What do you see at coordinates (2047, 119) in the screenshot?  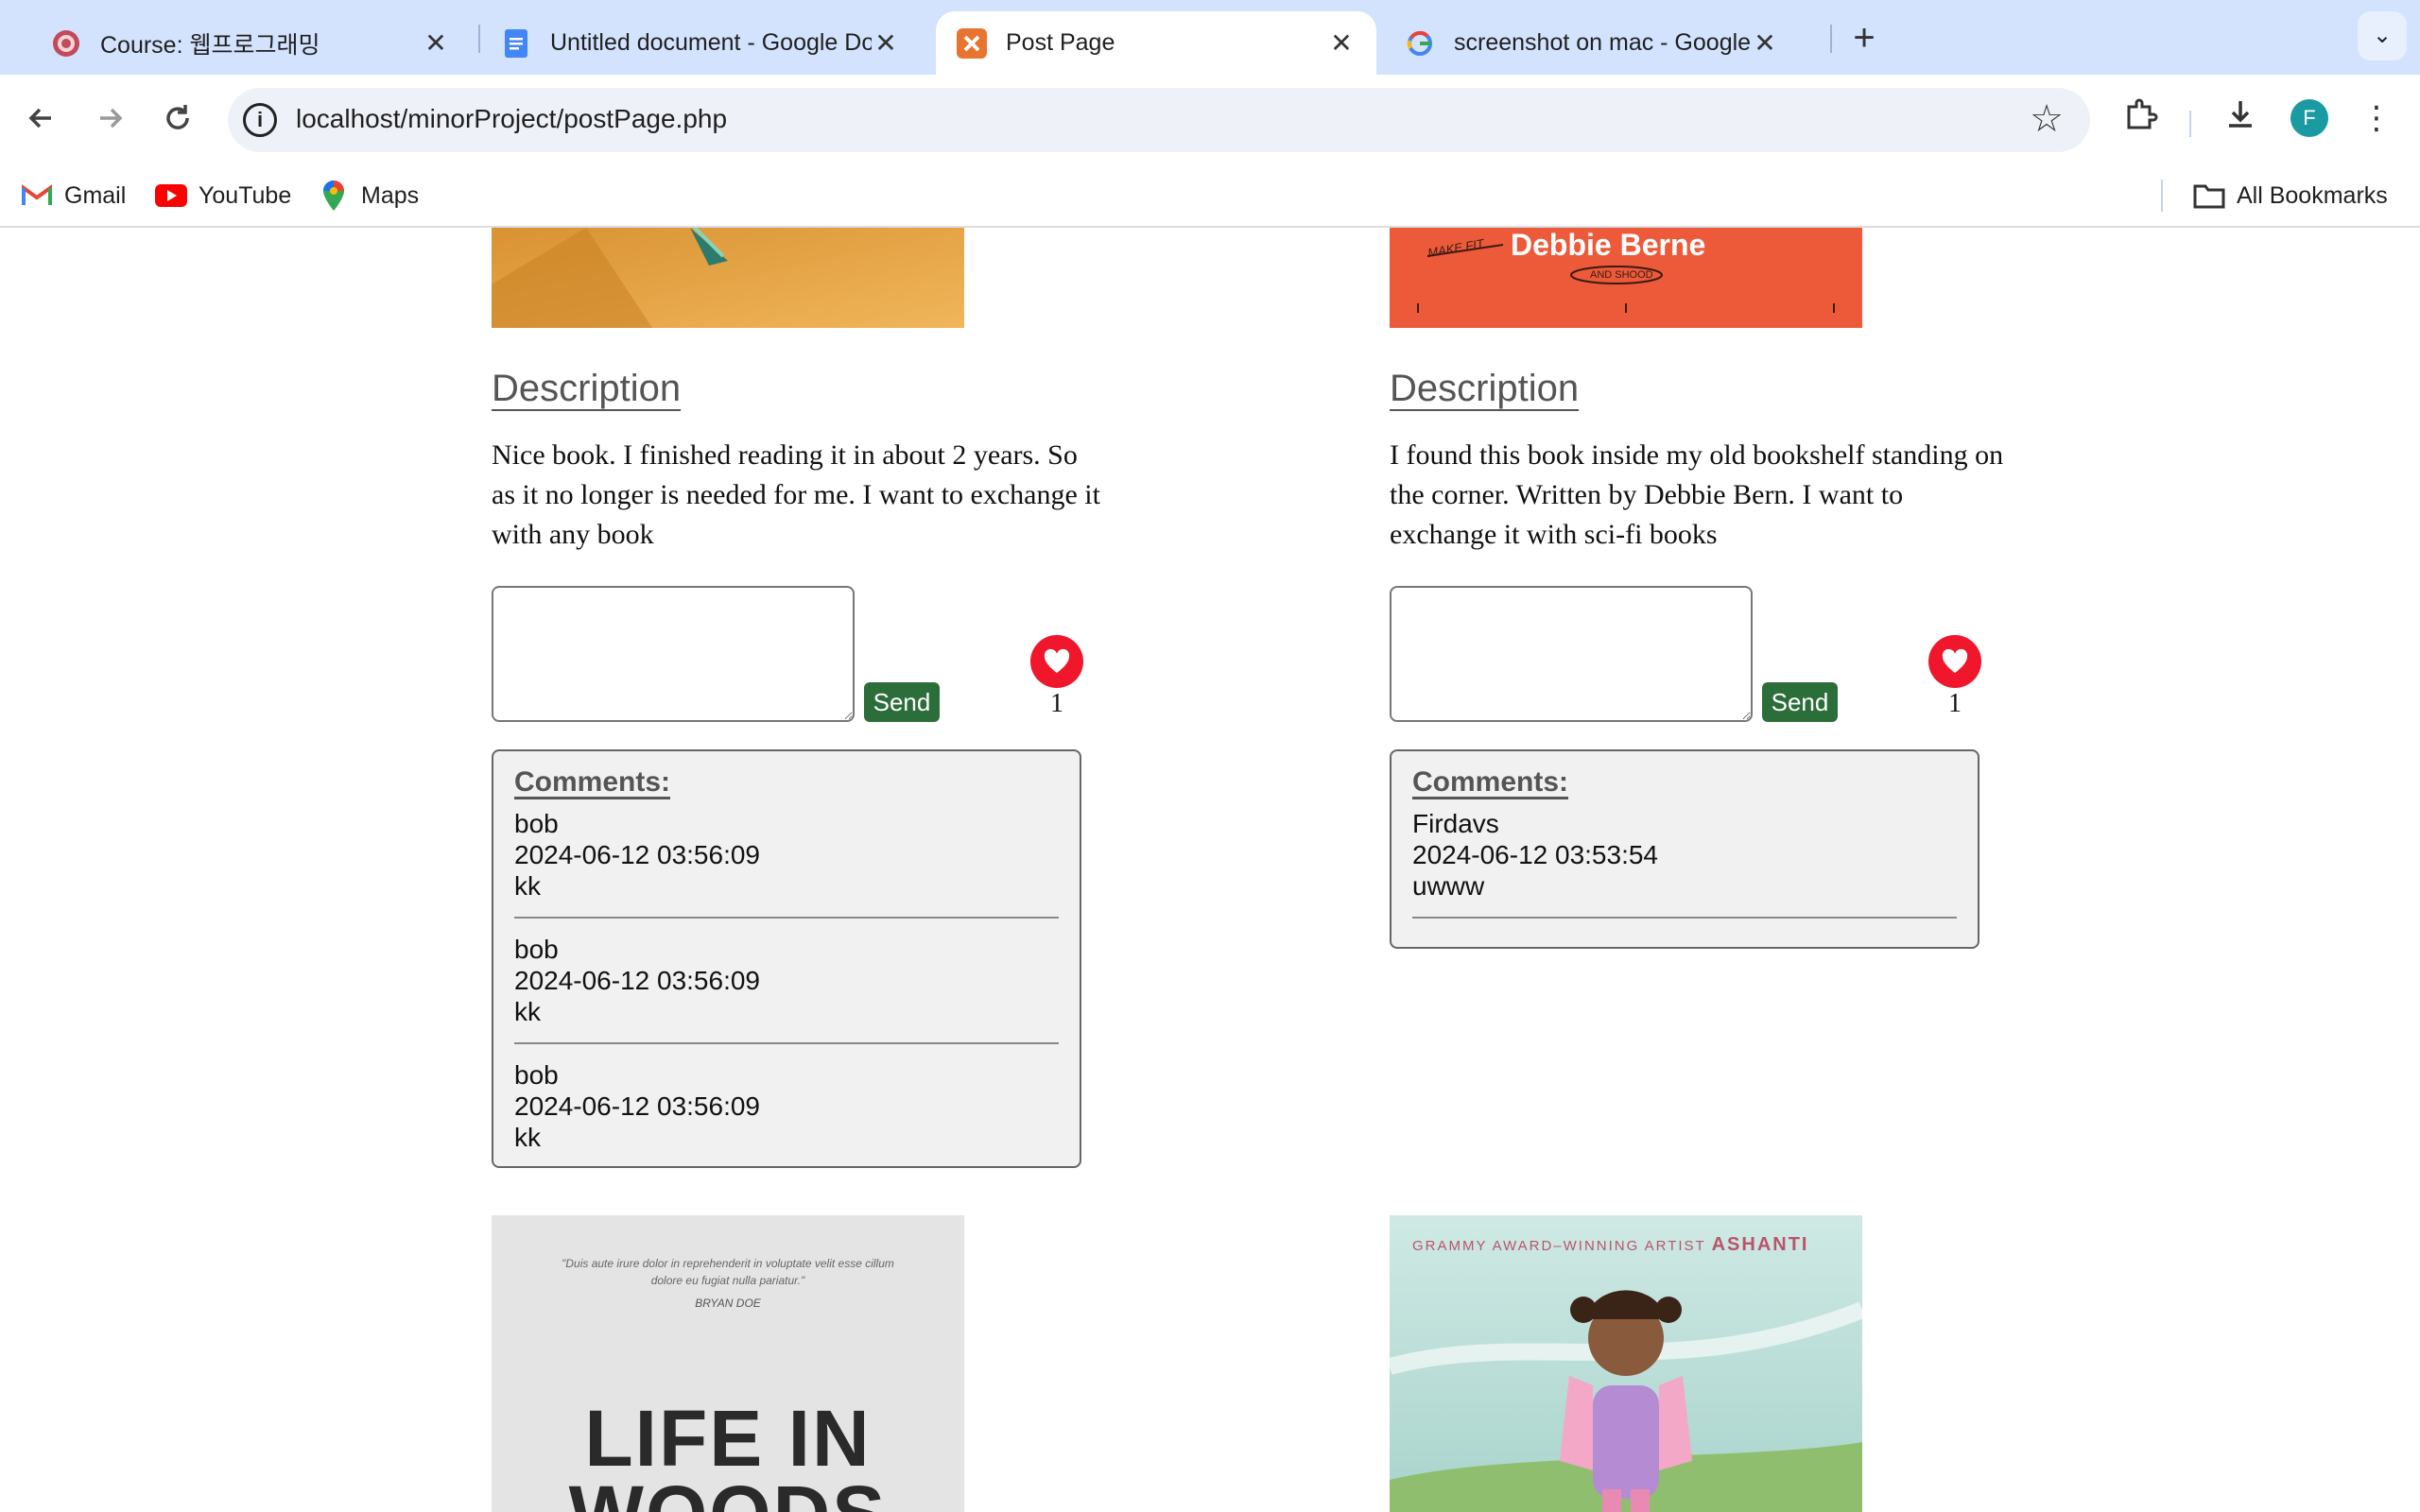 I see `bookmark-star-icon: ☆` at bounding box center [2047, 119].